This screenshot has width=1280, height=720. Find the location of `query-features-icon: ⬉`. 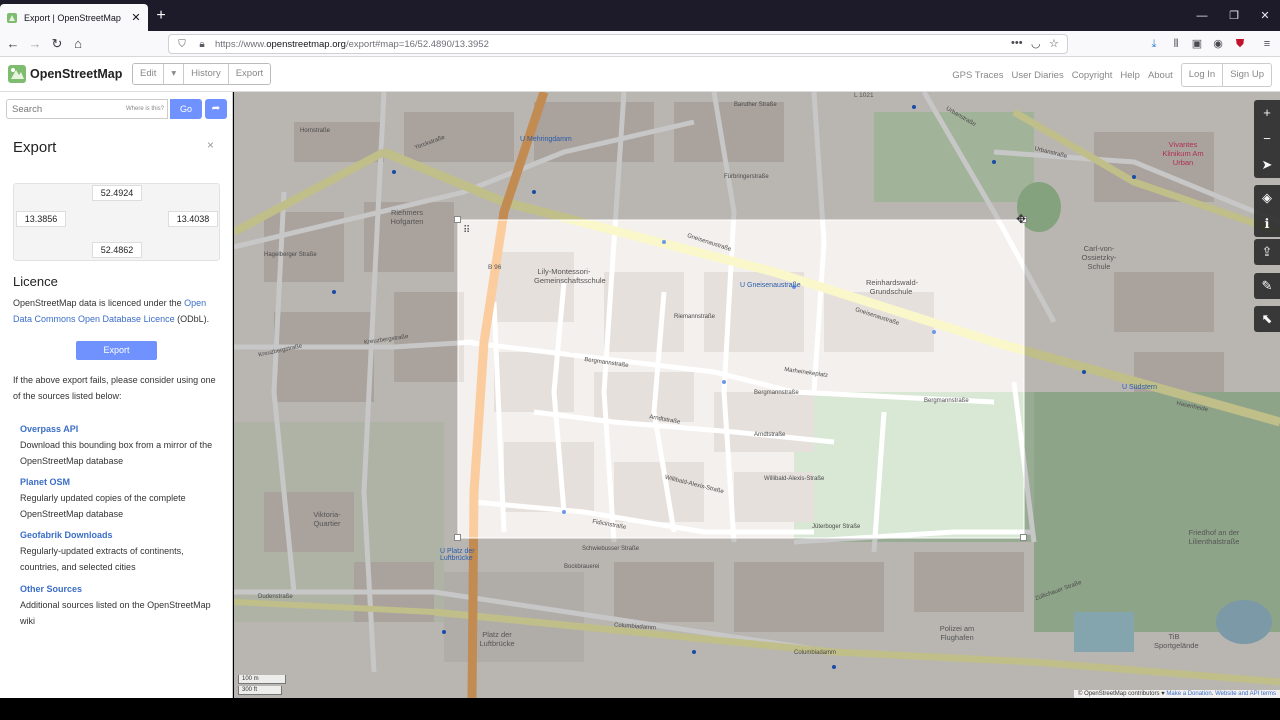

query-features-icon: ⬉ is located at coordinates (1267, 319).